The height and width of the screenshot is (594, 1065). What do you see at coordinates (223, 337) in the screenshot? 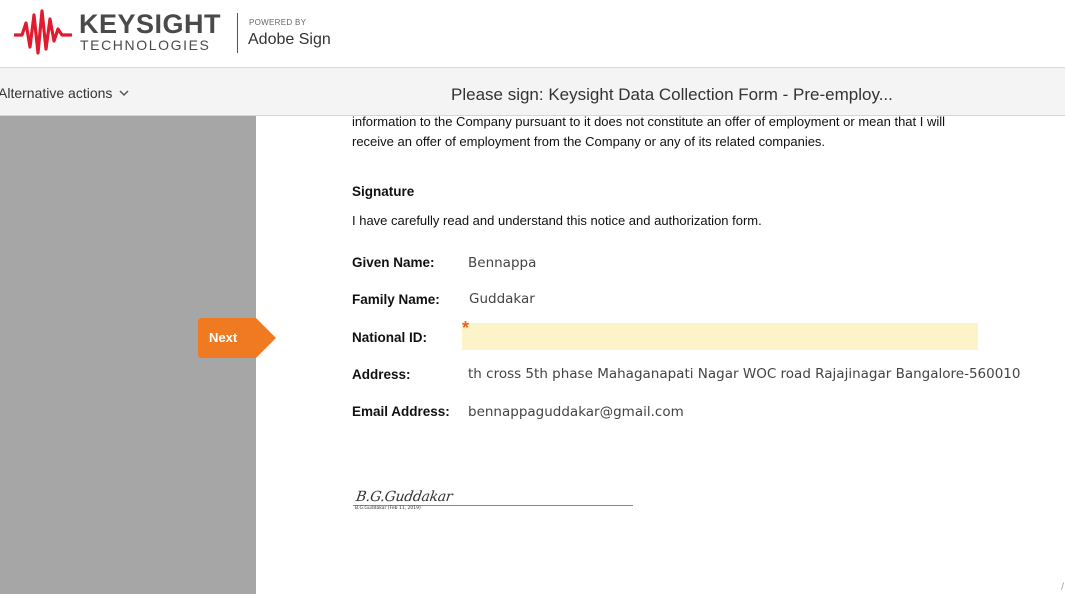
I see `next-label: Next` at bounding box center [223, 337].